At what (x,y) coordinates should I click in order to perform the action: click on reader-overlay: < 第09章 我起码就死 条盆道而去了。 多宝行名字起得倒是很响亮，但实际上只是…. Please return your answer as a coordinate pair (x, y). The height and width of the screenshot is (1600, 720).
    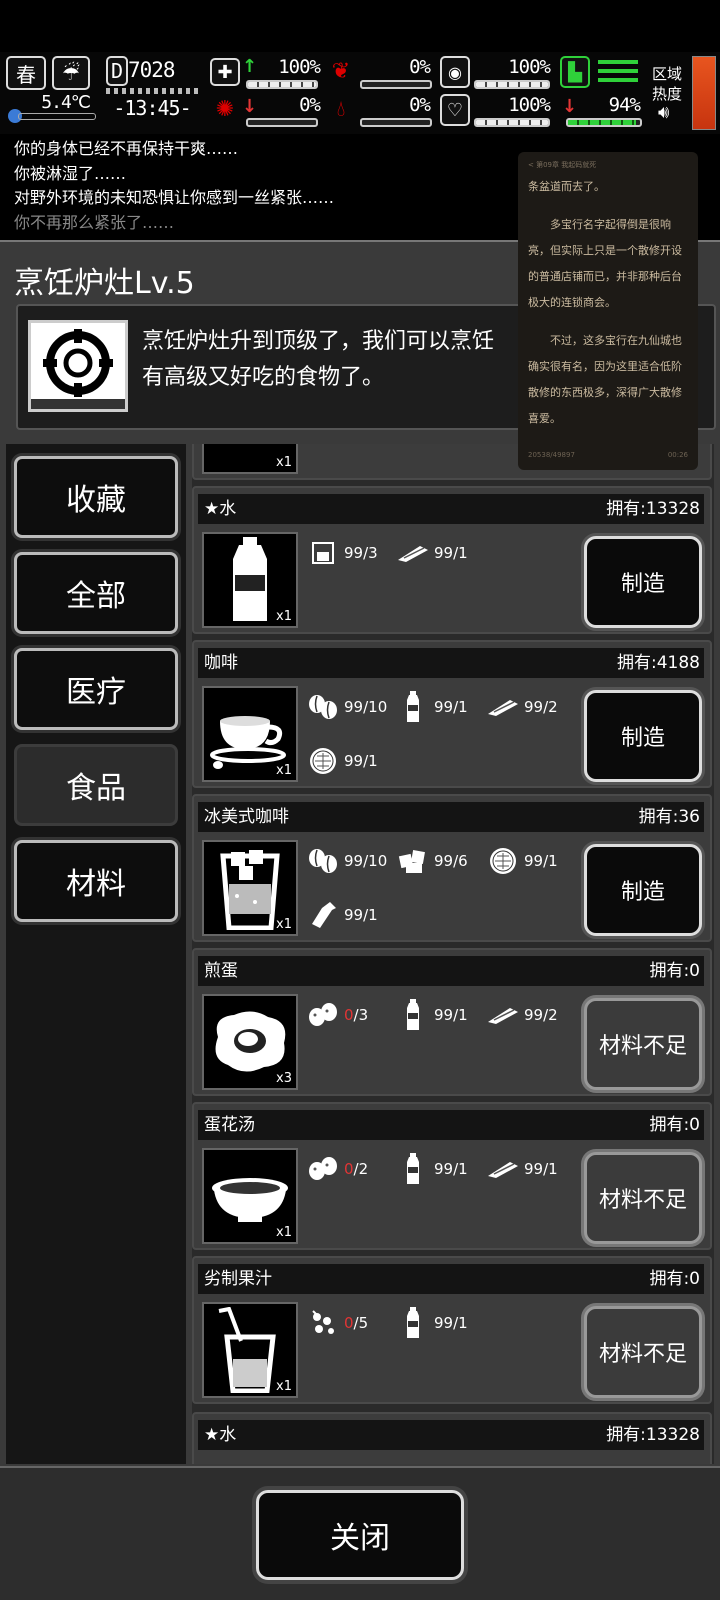
    Looking at the image, I should click on (608, 311).